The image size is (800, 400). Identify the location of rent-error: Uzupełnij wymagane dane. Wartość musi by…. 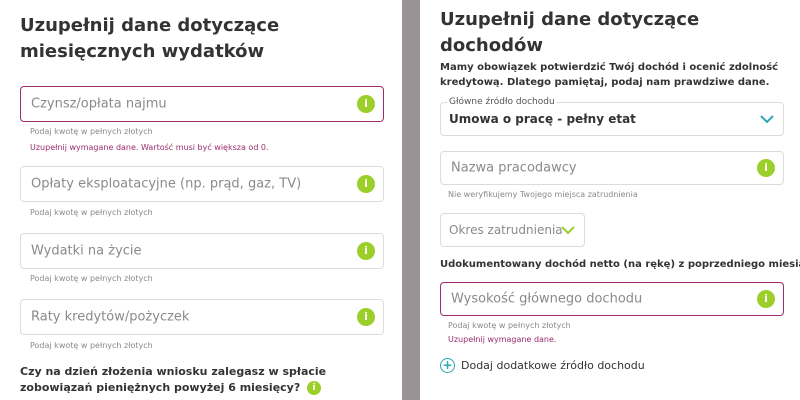
(149, 147).